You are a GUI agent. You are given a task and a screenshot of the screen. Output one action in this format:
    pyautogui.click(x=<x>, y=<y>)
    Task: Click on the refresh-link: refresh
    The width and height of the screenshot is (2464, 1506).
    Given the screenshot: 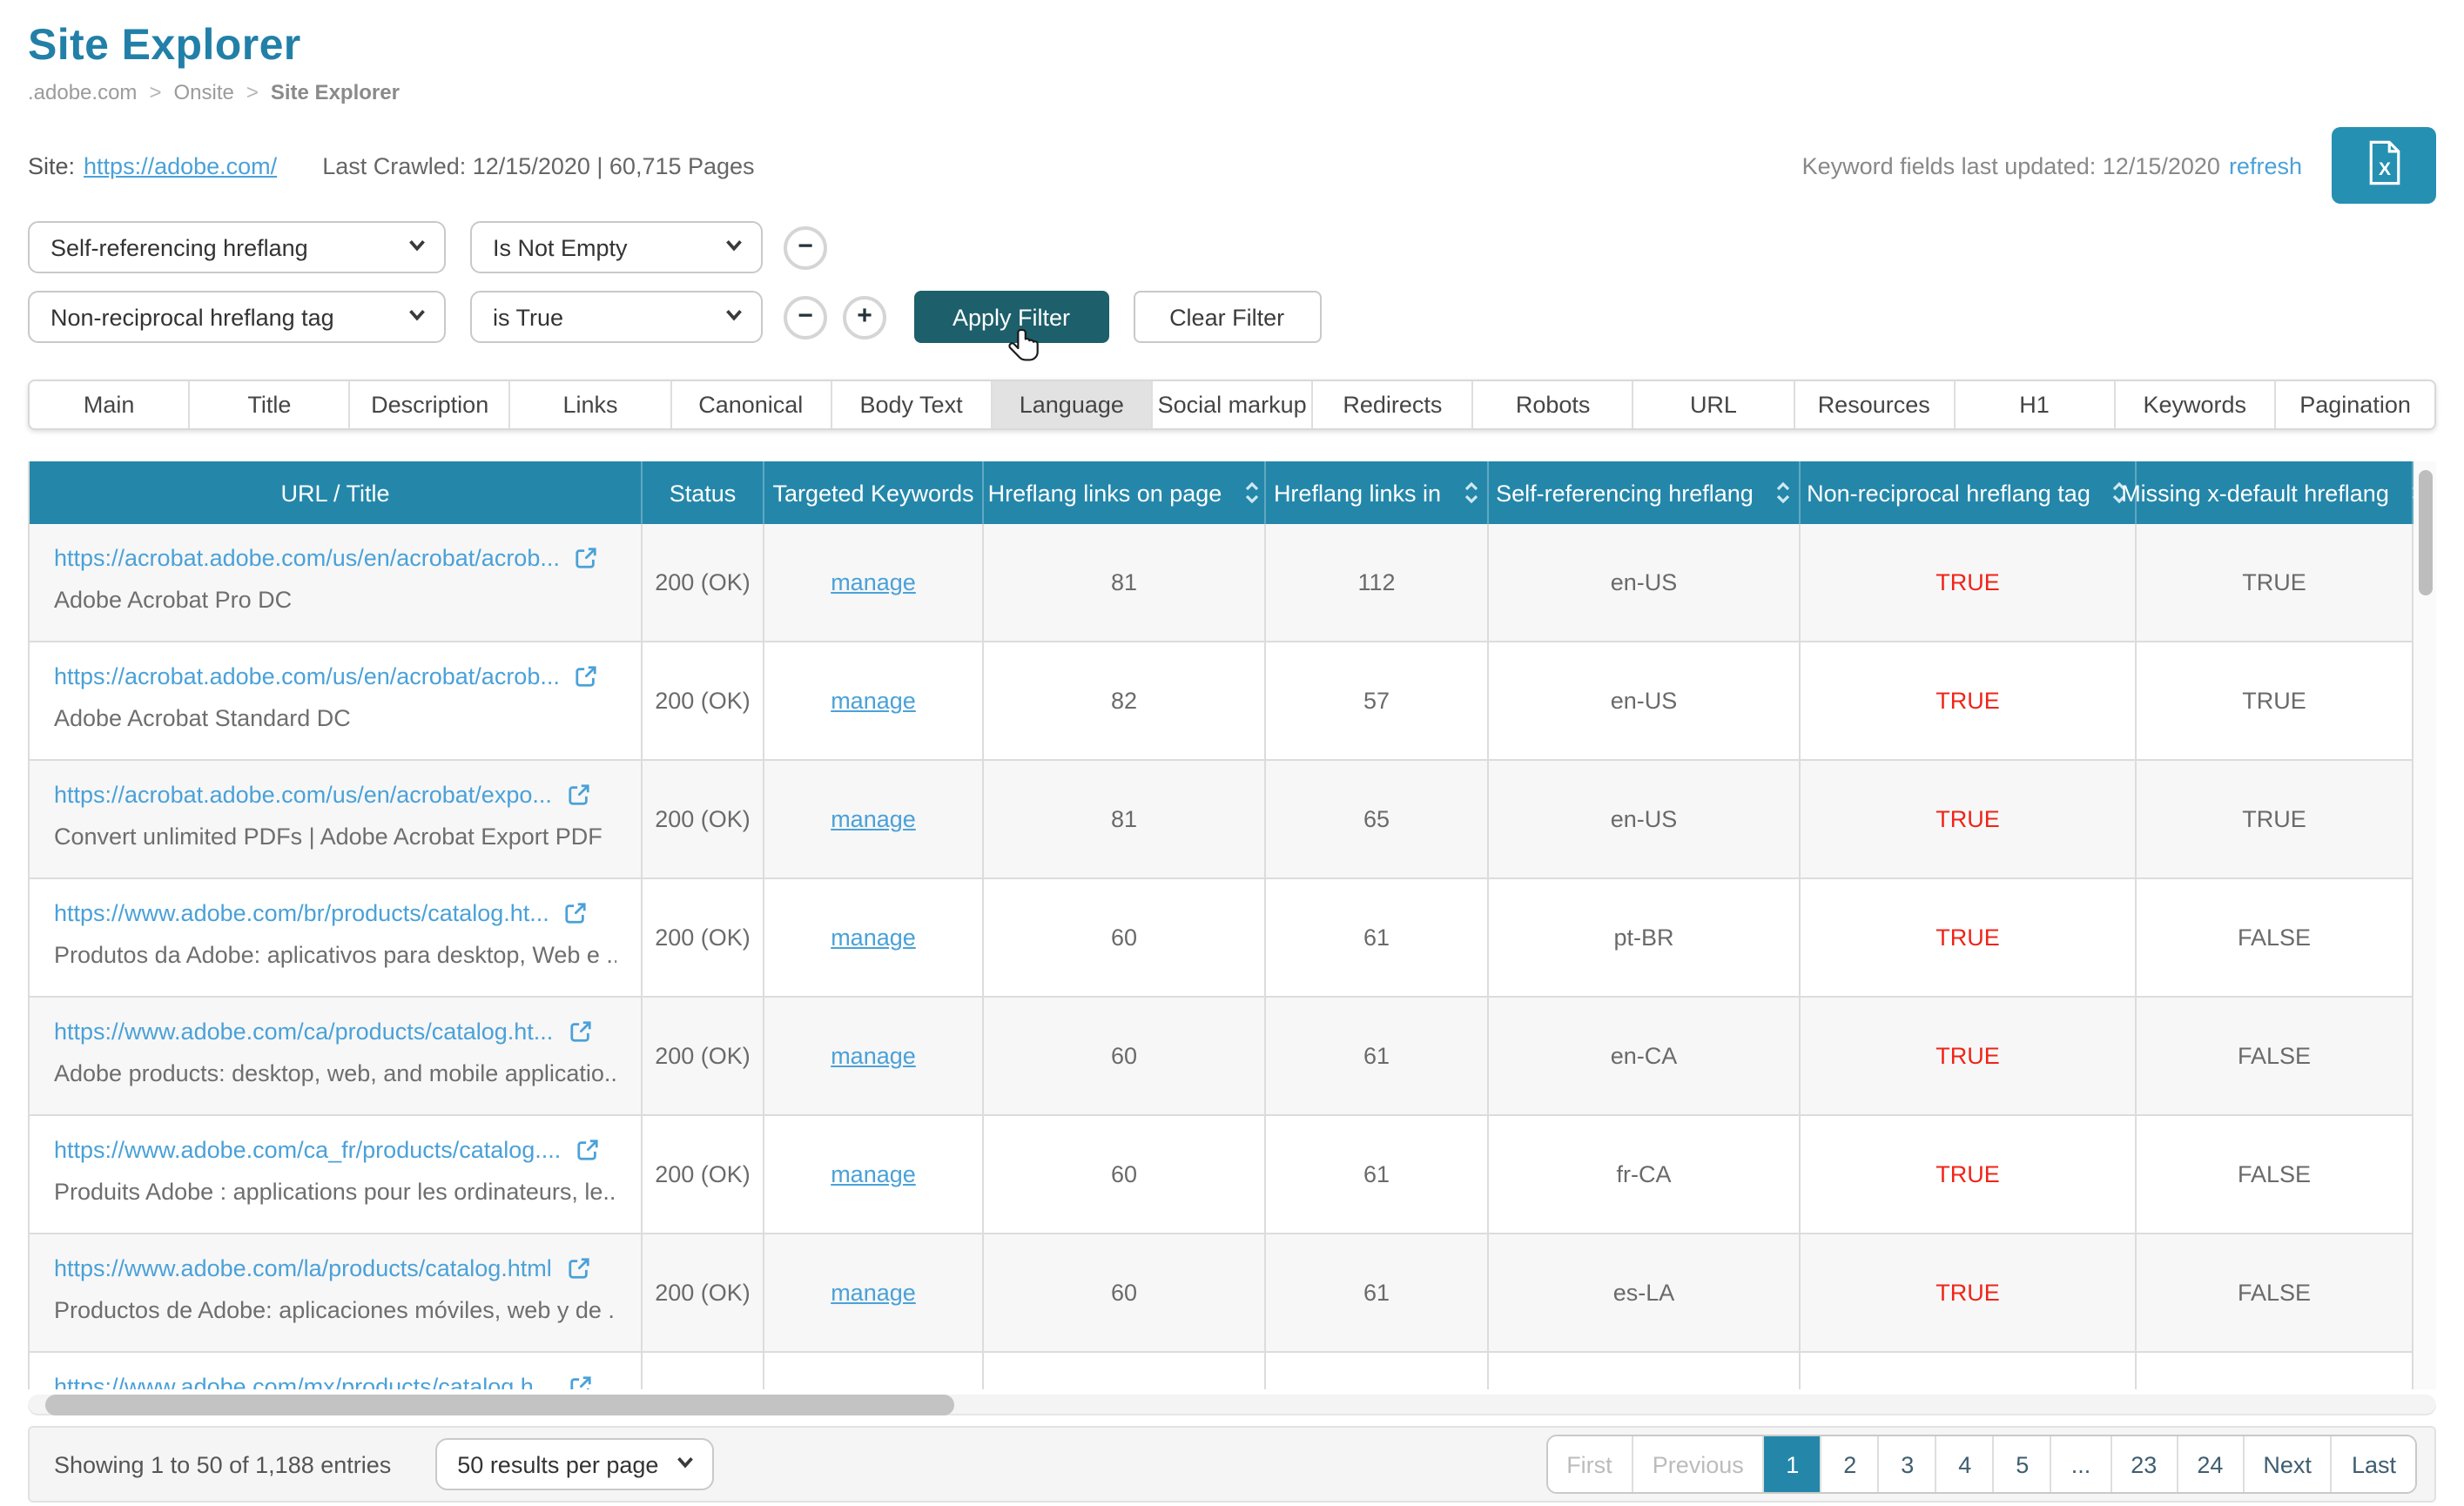 What is the action you would take?
    pyautogui.click(x=2265, y=165)
    